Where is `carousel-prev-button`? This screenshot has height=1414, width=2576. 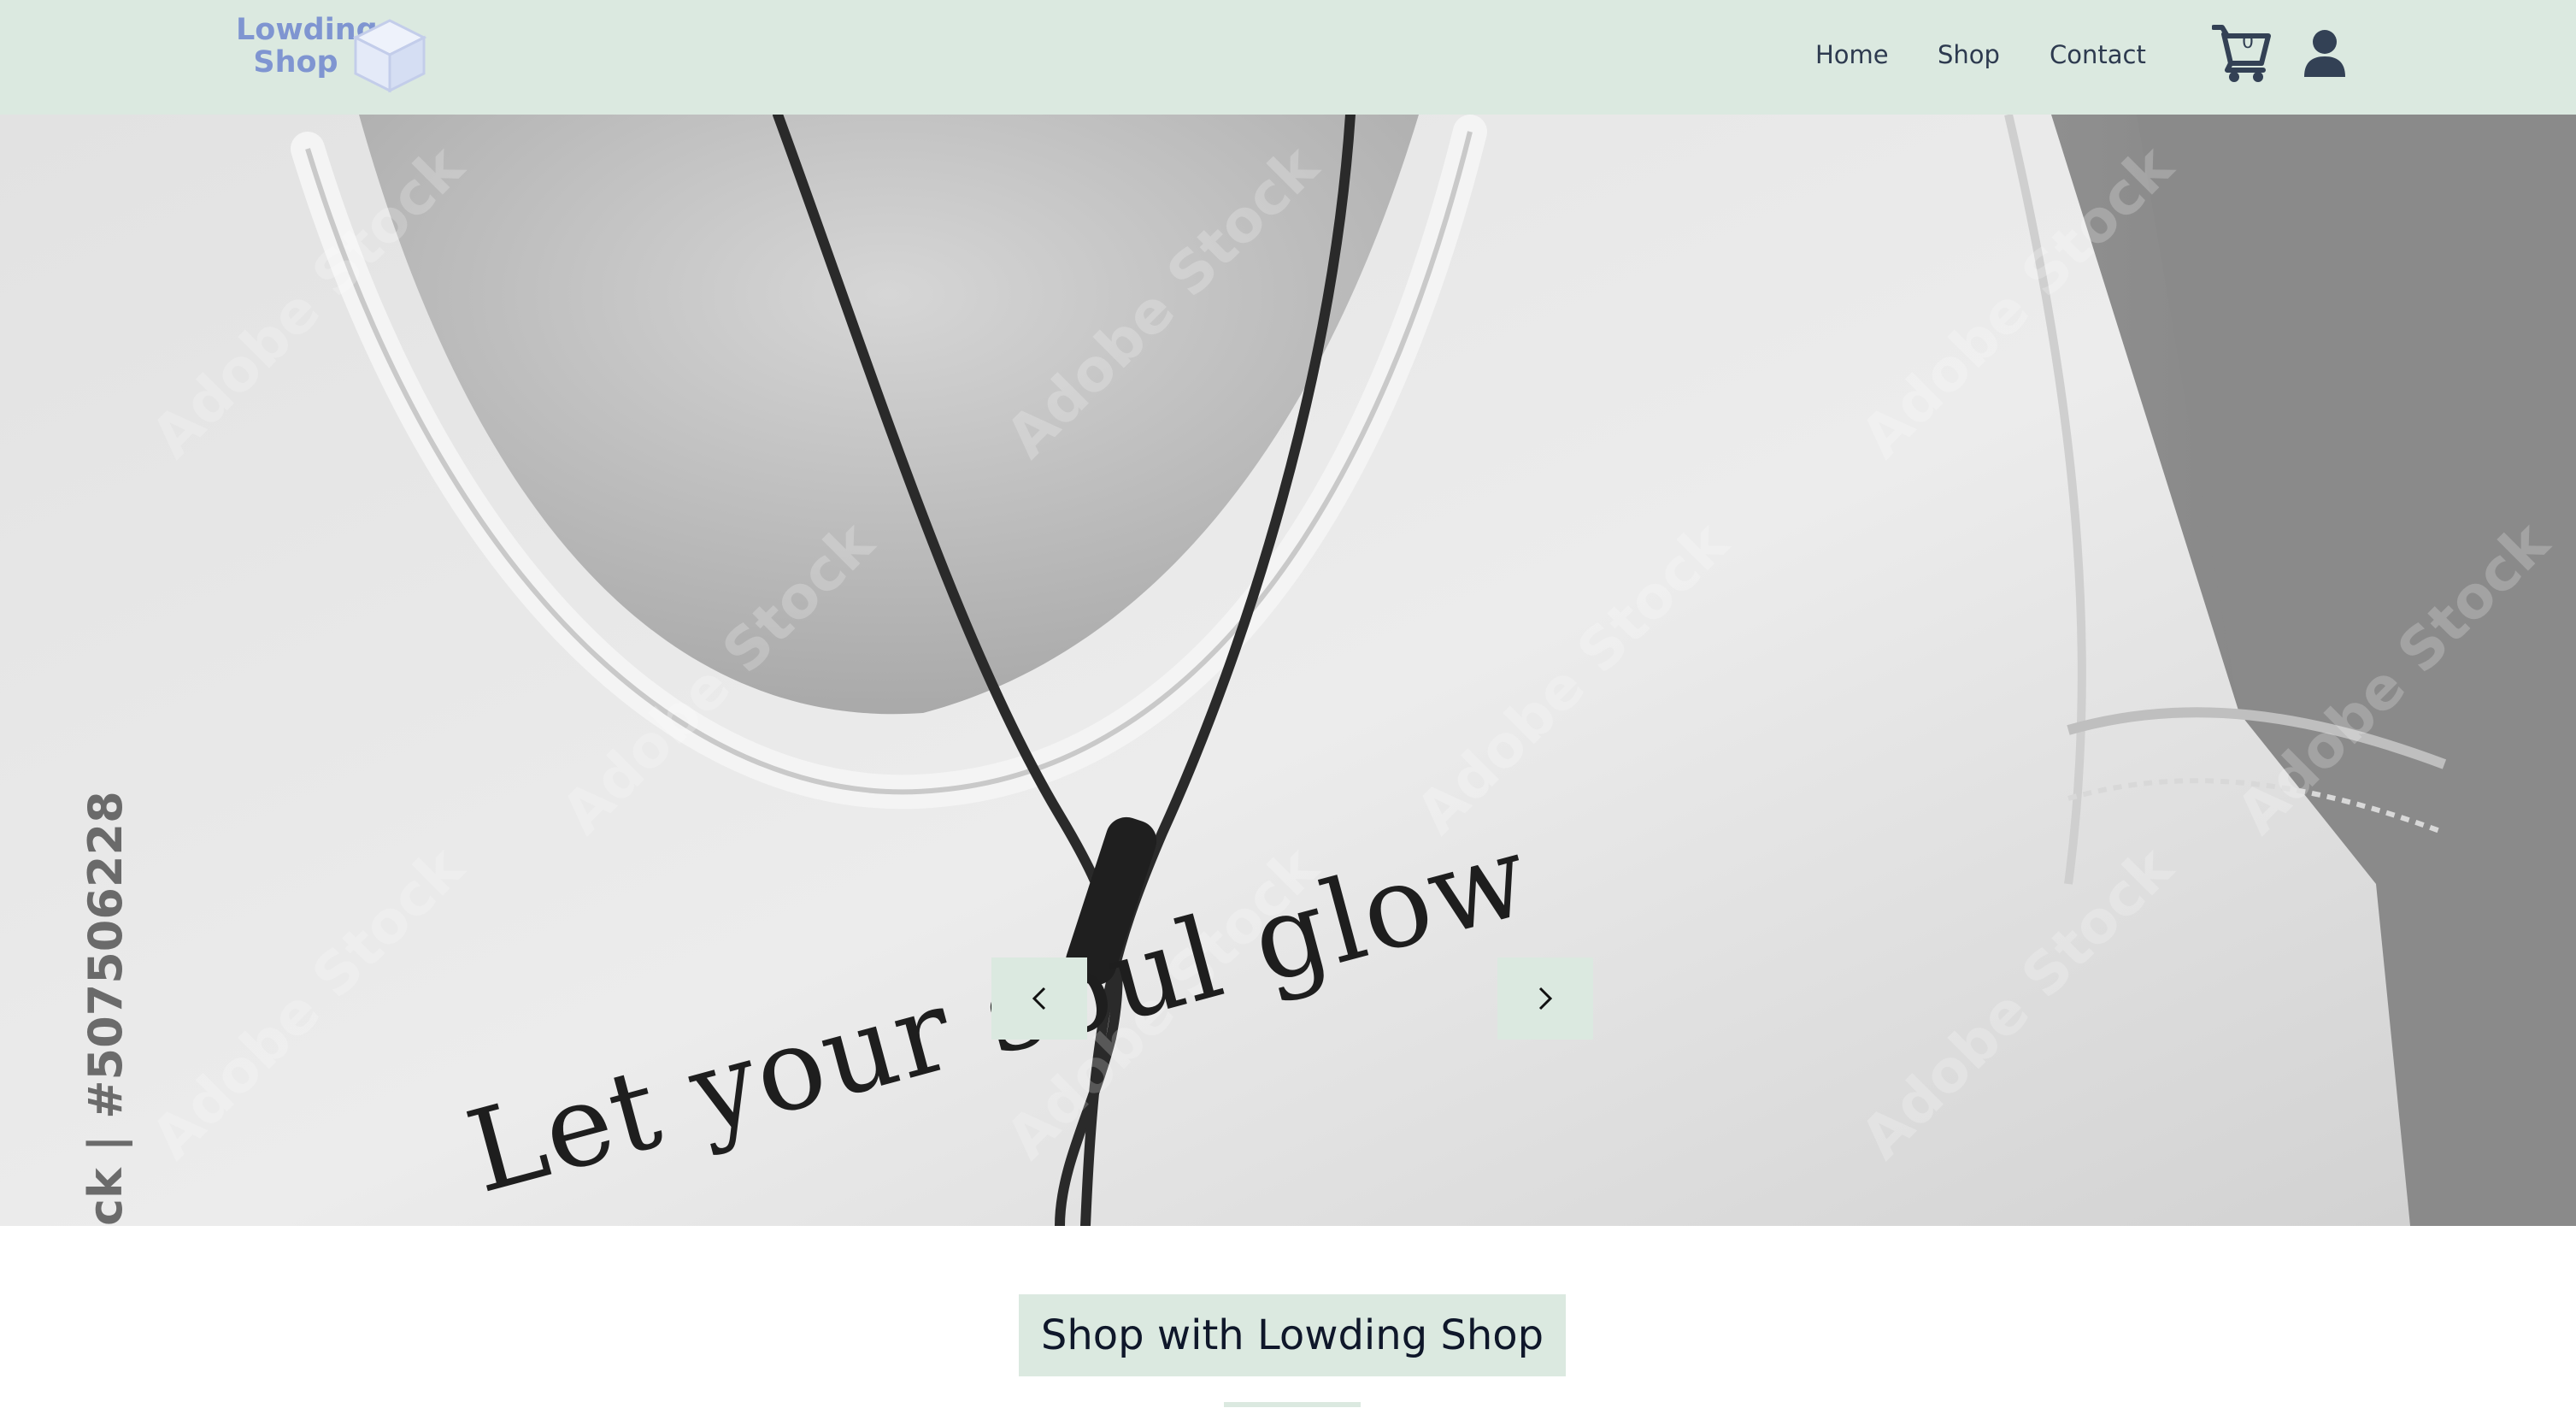
carousel-prev-button is located at coordinates (1039, 999).